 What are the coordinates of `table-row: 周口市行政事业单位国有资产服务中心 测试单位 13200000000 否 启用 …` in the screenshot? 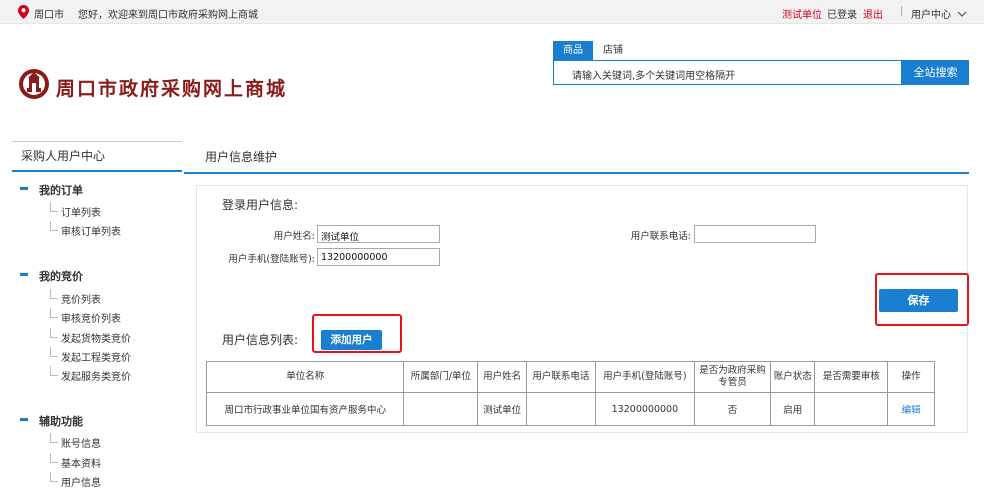 It's located at (570, 409).